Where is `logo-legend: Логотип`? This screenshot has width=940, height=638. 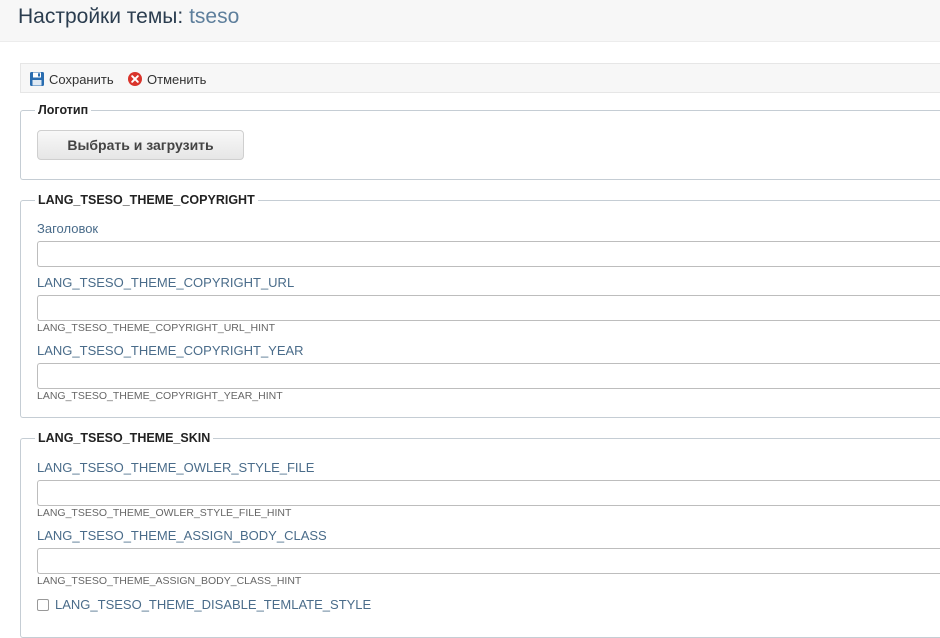 logo-legend: Логотип is located at coordinates (63, 110).